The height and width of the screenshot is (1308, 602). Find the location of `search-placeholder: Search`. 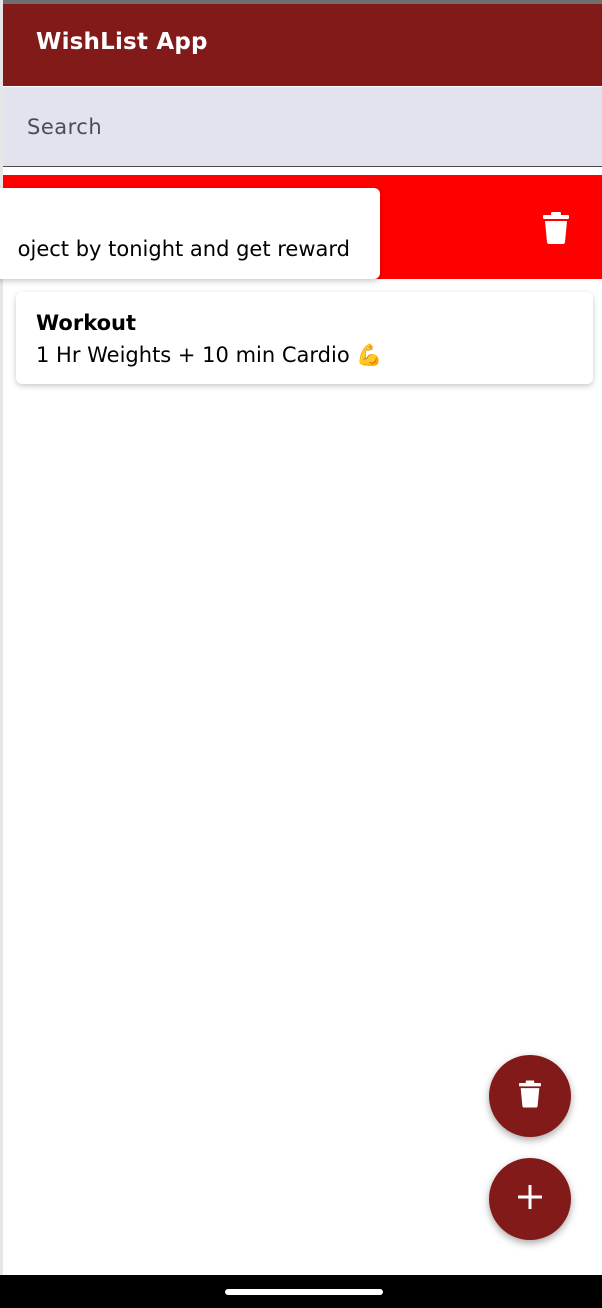

search-placeholder: Search is located at coordinates (65, 127).